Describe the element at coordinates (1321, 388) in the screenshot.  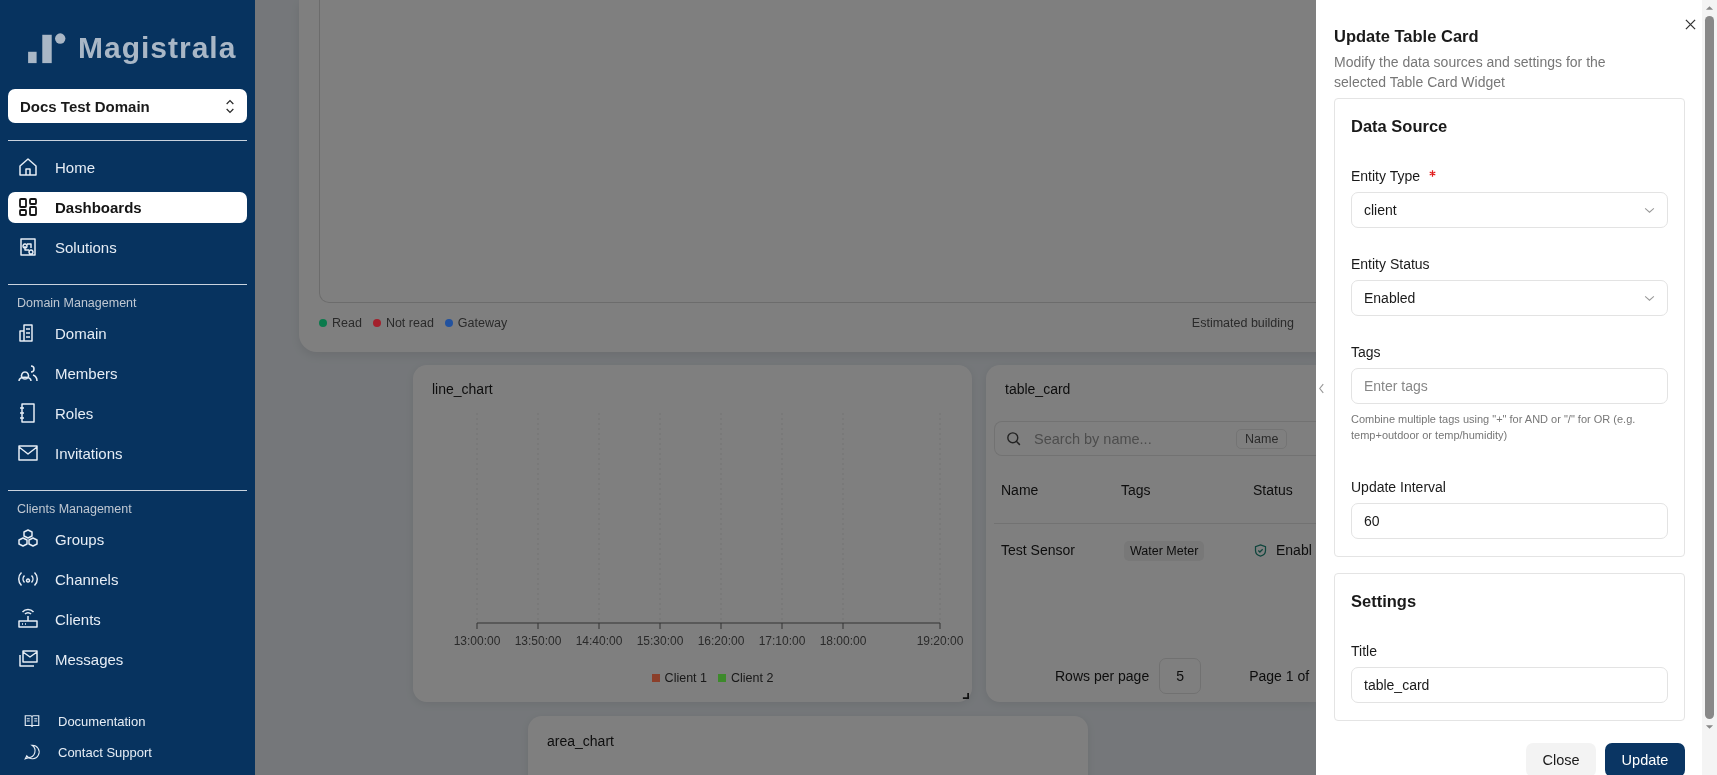
I see `collapse-chevron-icon` at that location.